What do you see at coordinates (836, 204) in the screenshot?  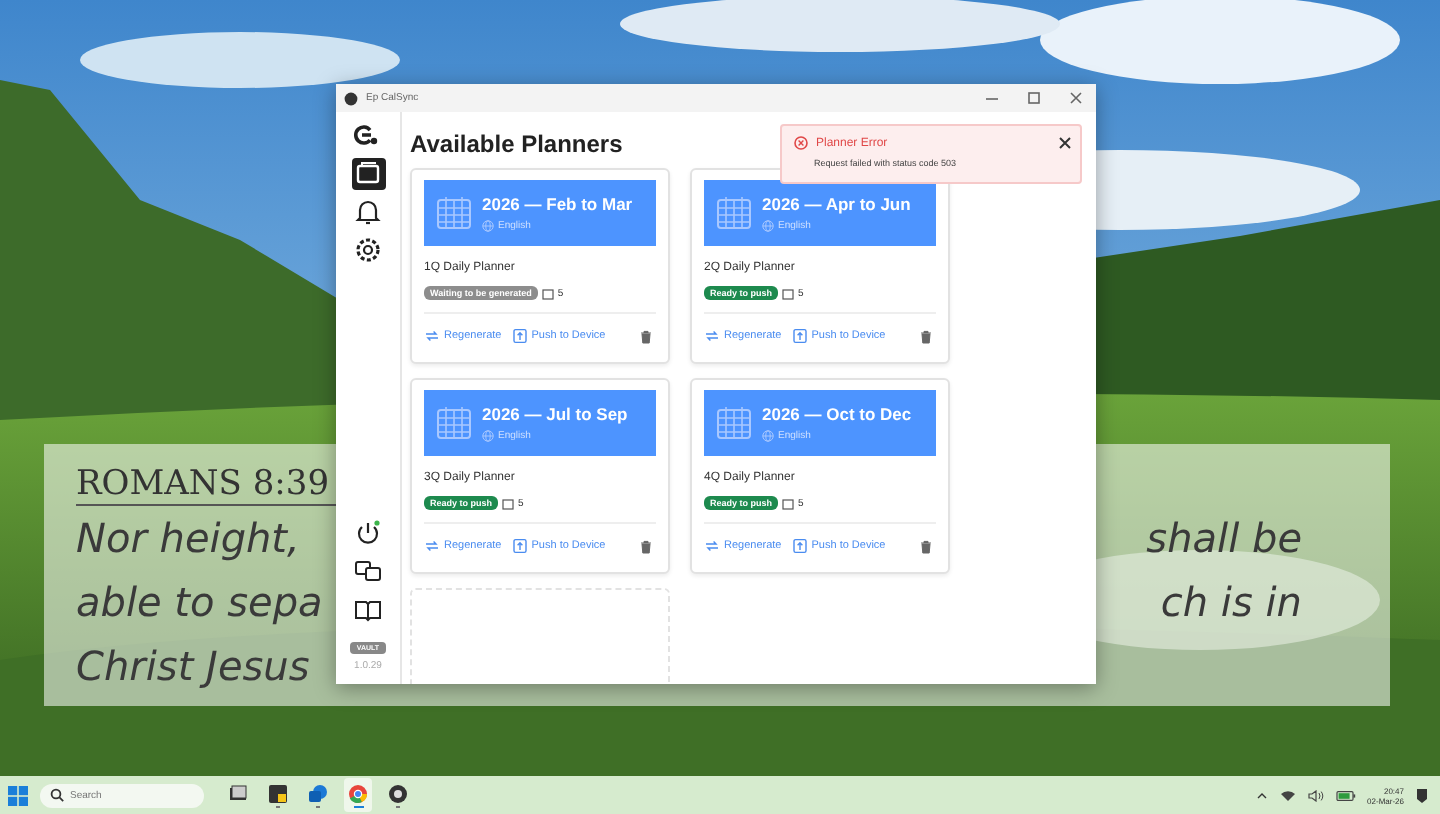 I see `card-title: 2026 — Apr to Jun` at bounding box center [836, 204].